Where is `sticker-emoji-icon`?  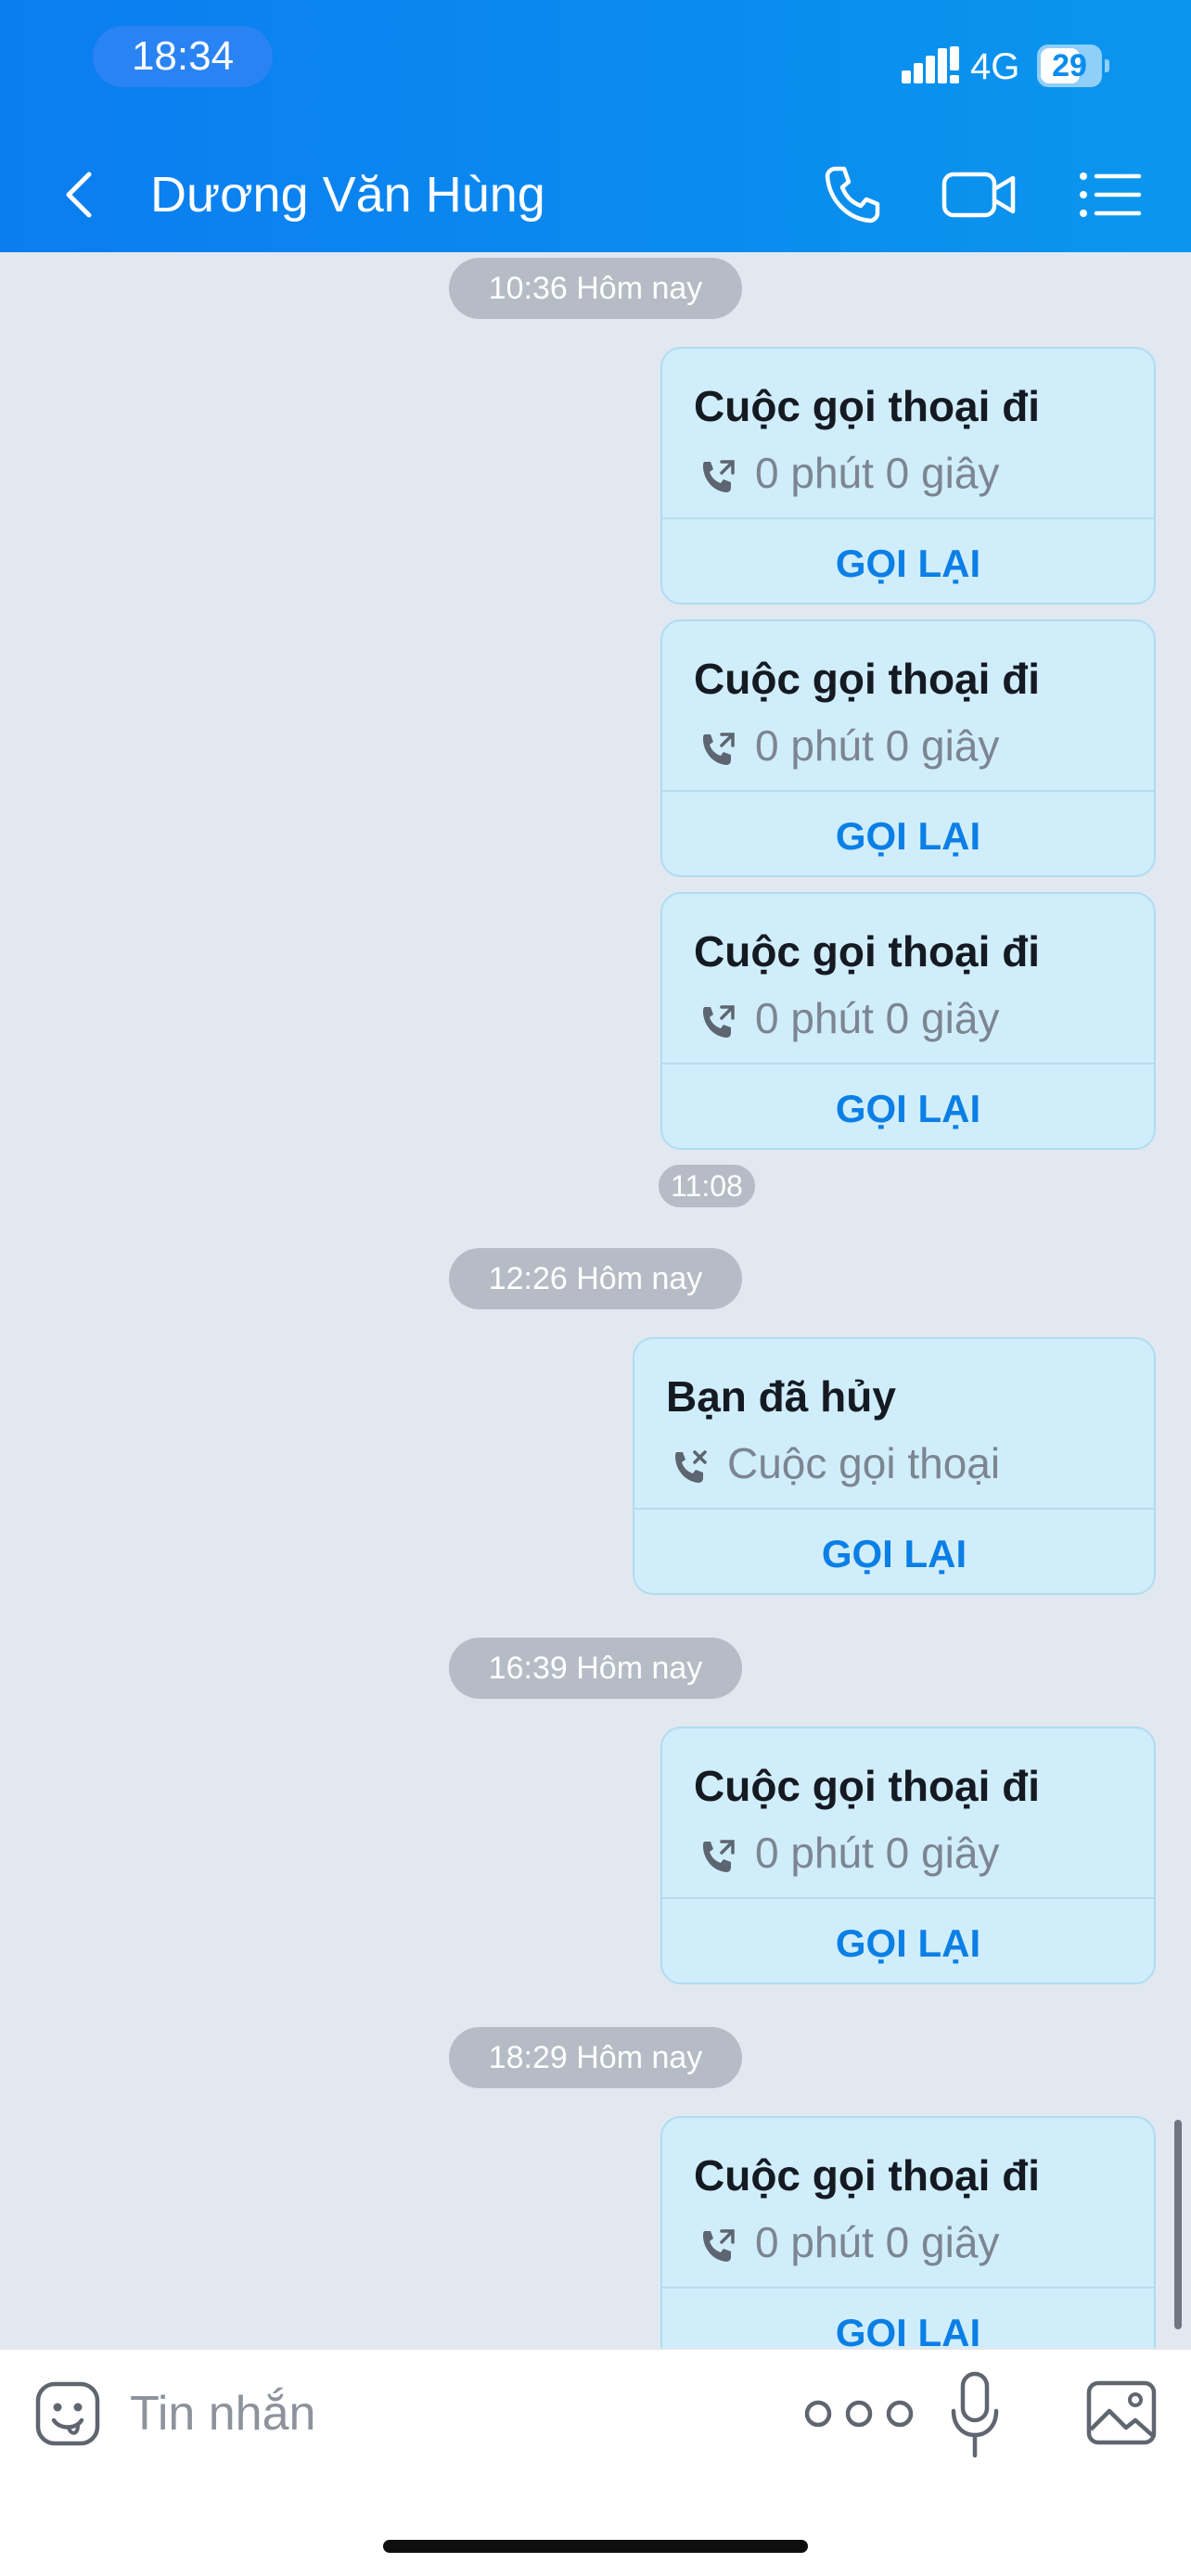
sticker-emoji-icon is located at coordinates (67, 2413).